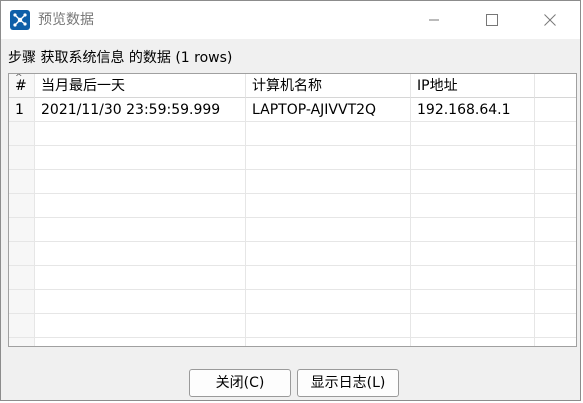 Image resolution: width=583 pixels, height=403 pixels. Describe the element at coordinates (19, 78) in the screenshot. I see `sort-up-icon: ^` at that location.